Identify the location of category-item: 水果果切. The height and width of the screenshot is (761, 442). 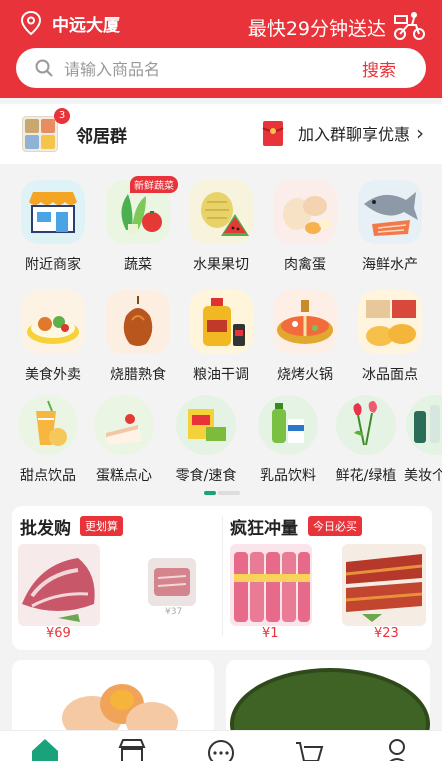
(221, 227).